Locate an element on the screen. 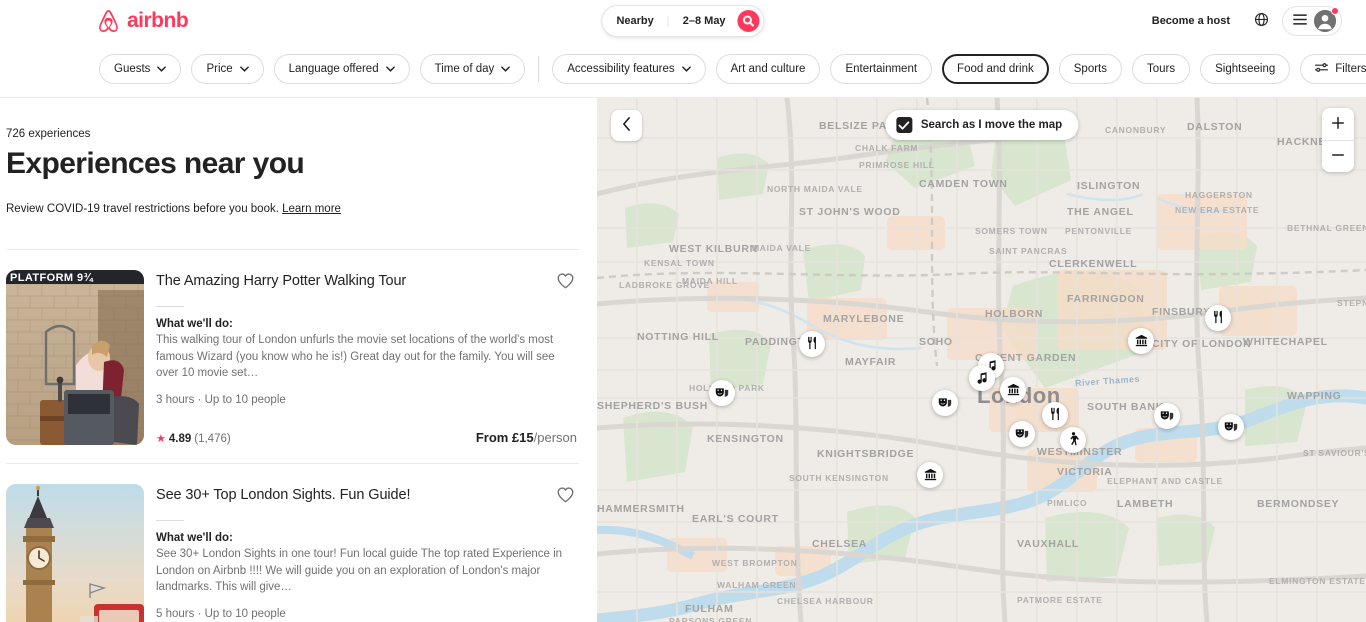 The height and width of the screenshot is (622, 1366). map-zoom-in-button is located at coordinates (1338, 124).